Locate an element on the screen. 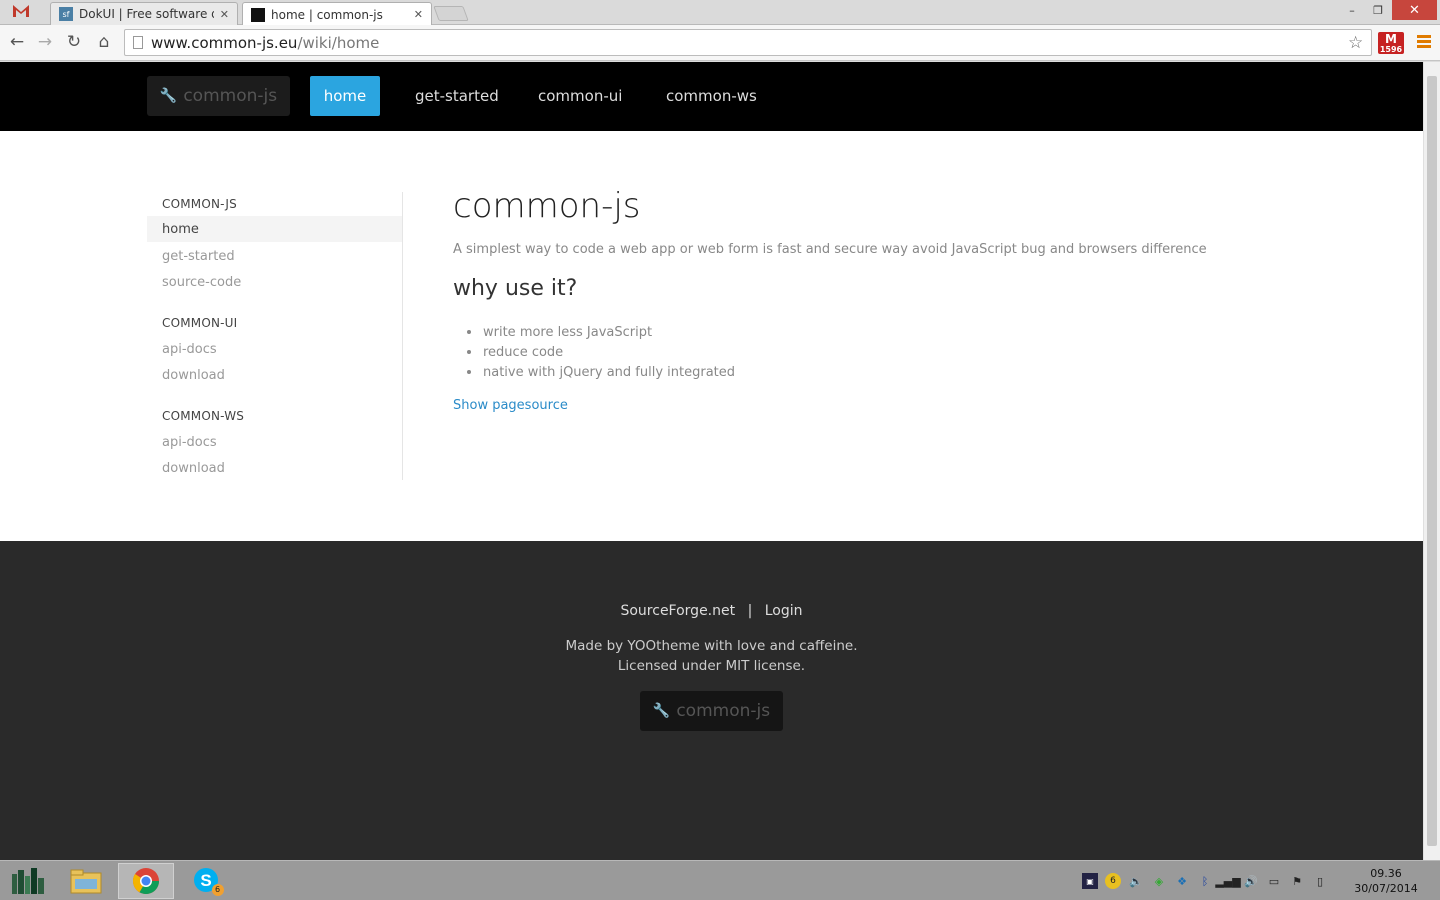 The image size is (1440, 900). gmail-pinned-tab is located at coordinates (25, 13).